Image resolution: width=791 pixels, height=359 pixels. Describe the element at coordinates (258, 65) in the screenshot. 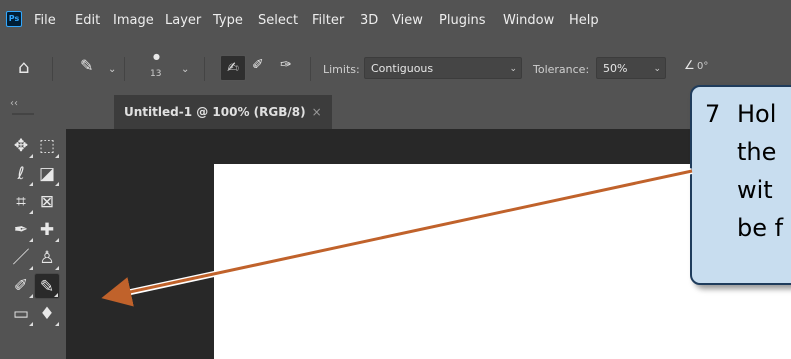

I see `sampling-once-icon: ✐` at that location.